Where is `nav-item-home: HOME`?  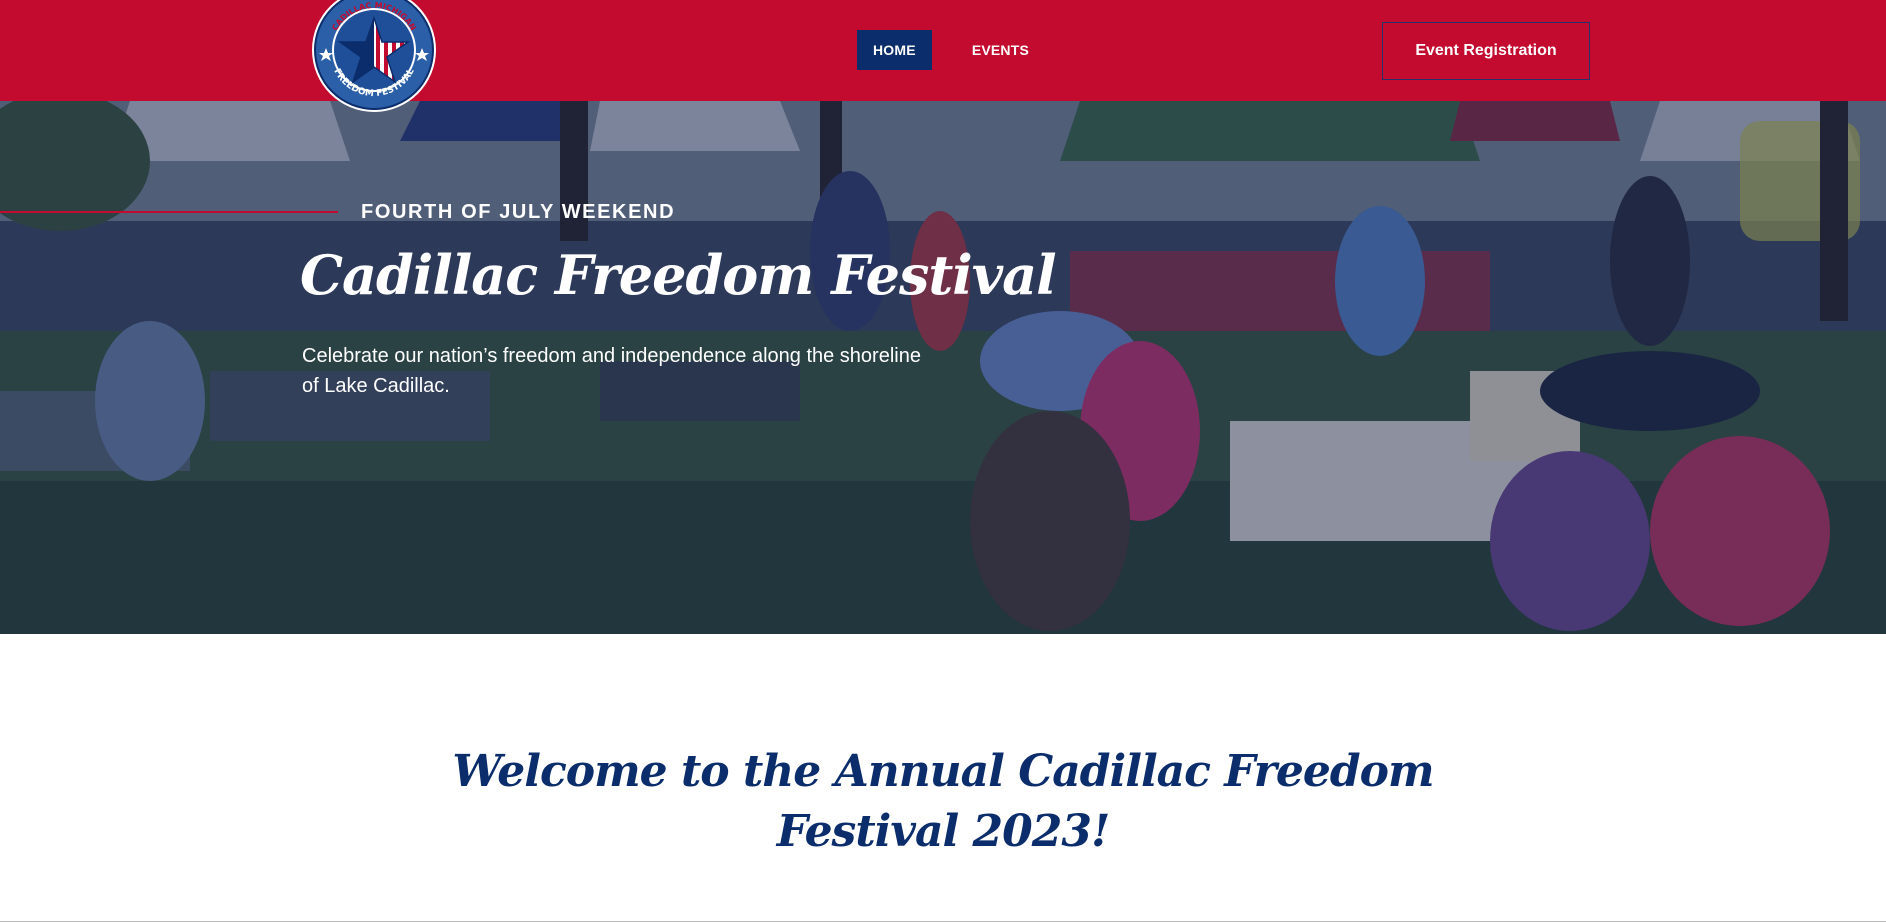 nav-item-home: HOME is located at coordinates (894, 50).